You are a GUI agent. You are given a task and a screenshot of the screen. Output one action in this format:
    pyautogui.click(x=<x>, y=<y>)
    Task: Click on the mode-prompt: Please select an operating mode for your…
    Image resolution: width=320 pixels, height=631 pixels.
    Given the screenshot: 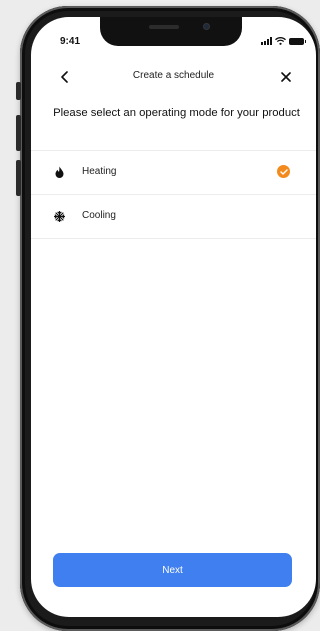 What is the action you would take?
    pyautogui.click(x=176, y=113)
    